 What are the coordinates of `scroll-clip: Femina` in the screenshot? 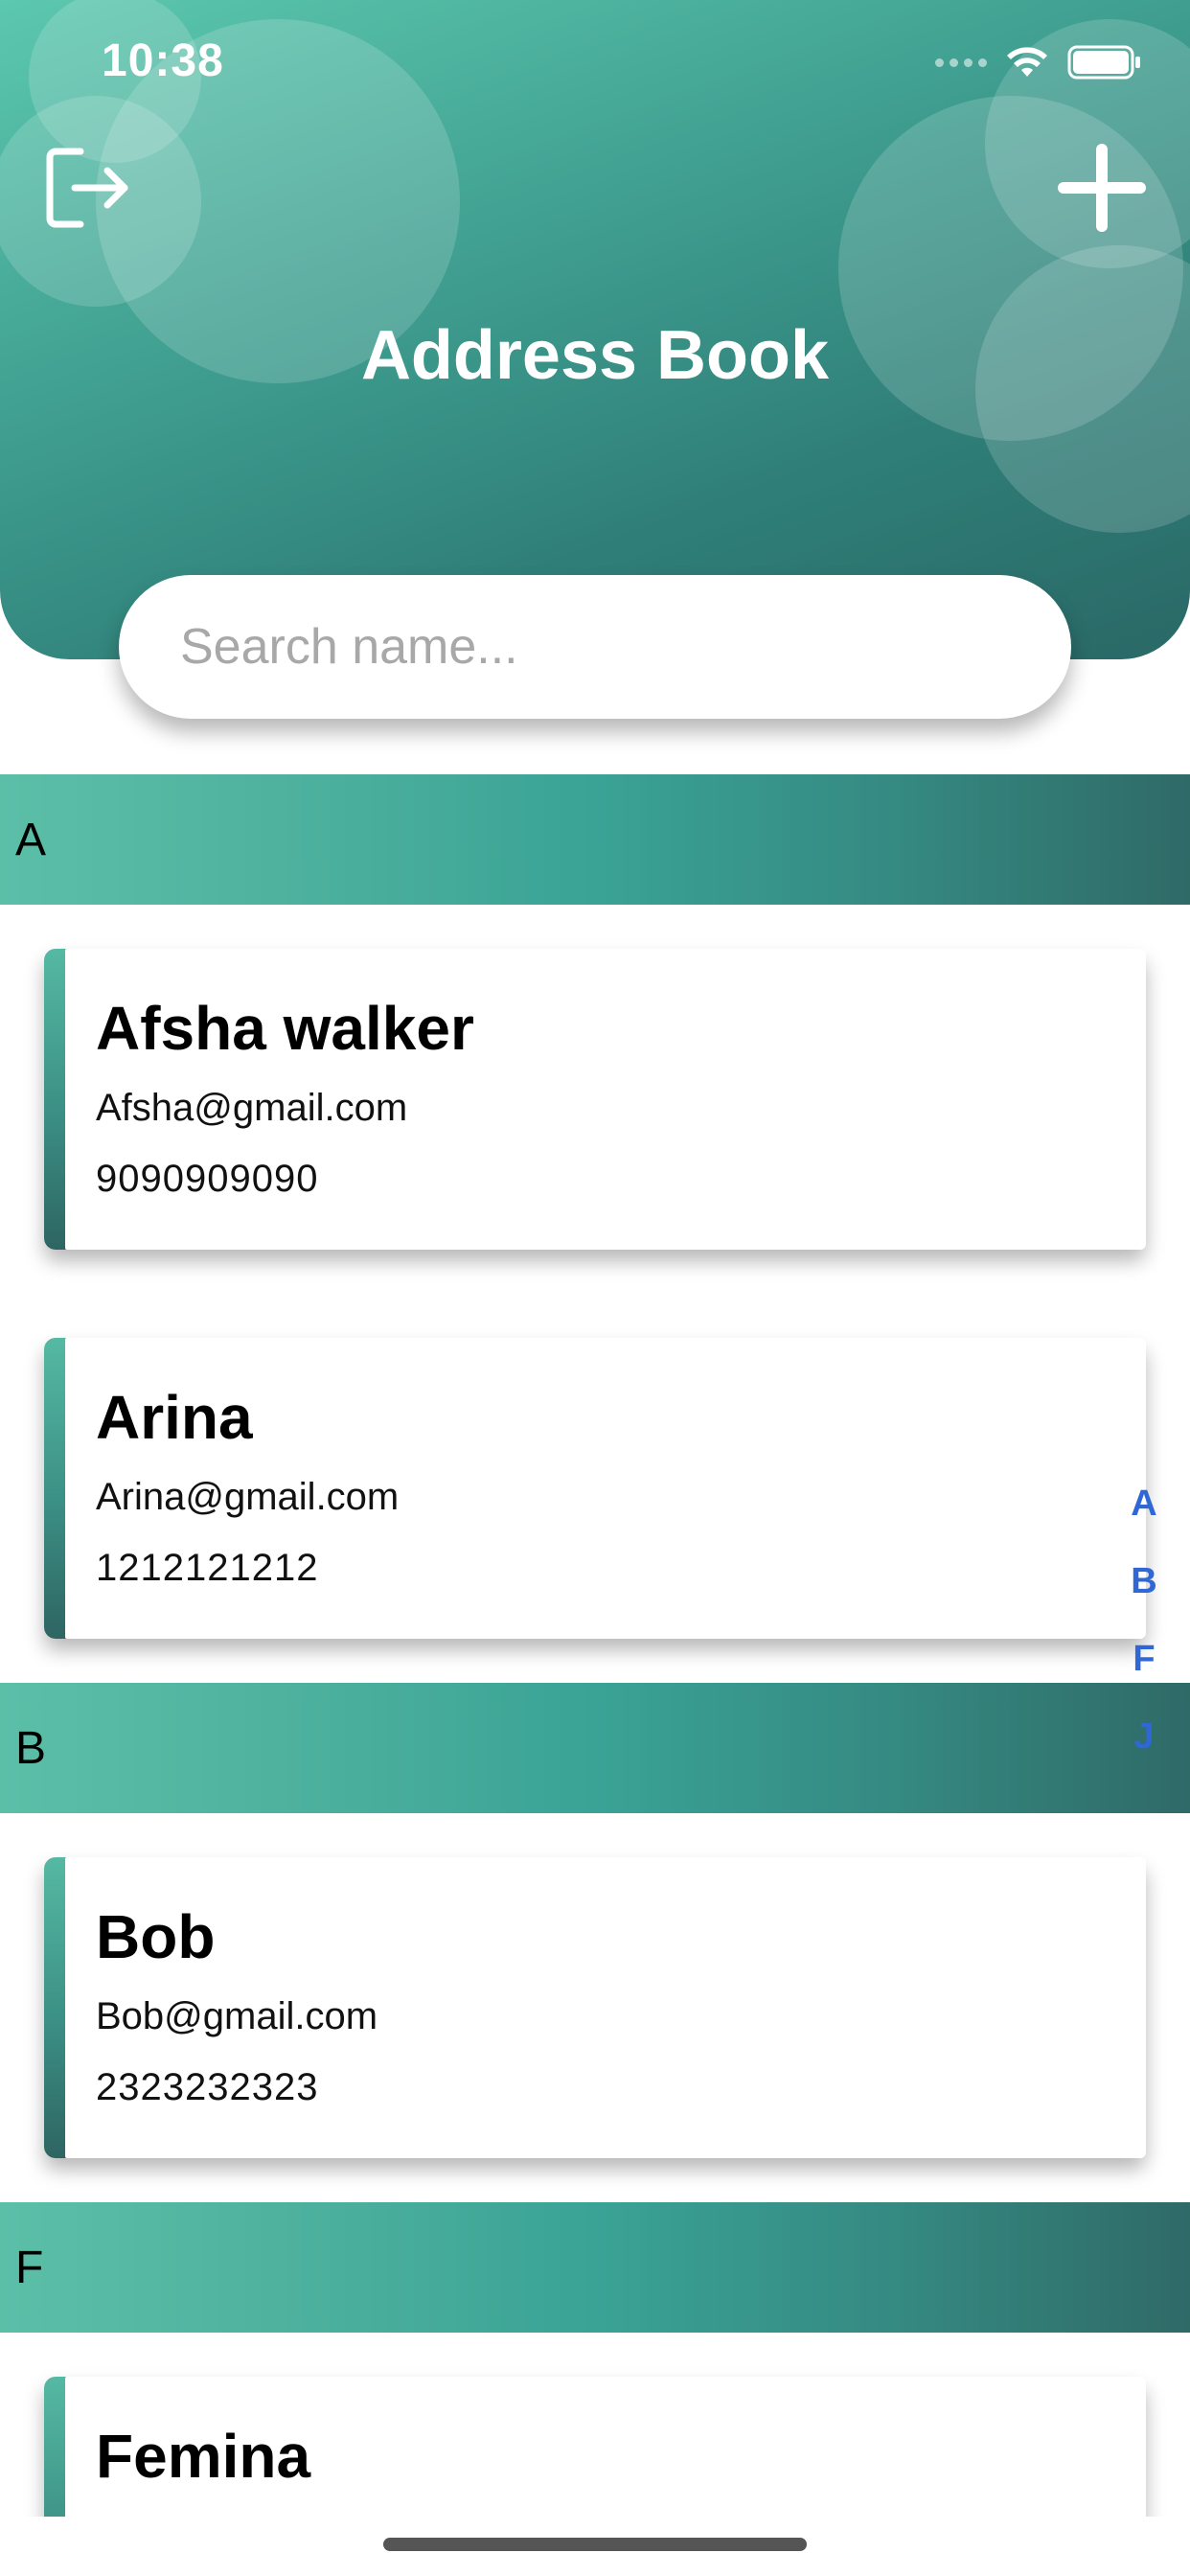 It's located at (595, 2435).